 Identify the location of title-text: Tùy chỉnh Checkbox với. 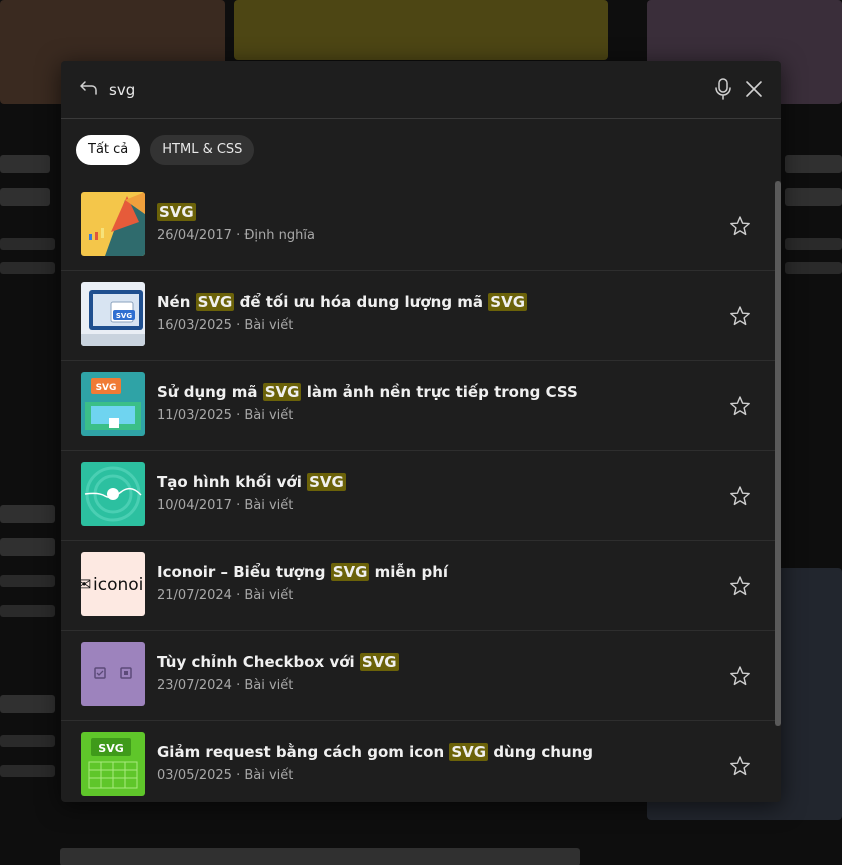
(258, 662).